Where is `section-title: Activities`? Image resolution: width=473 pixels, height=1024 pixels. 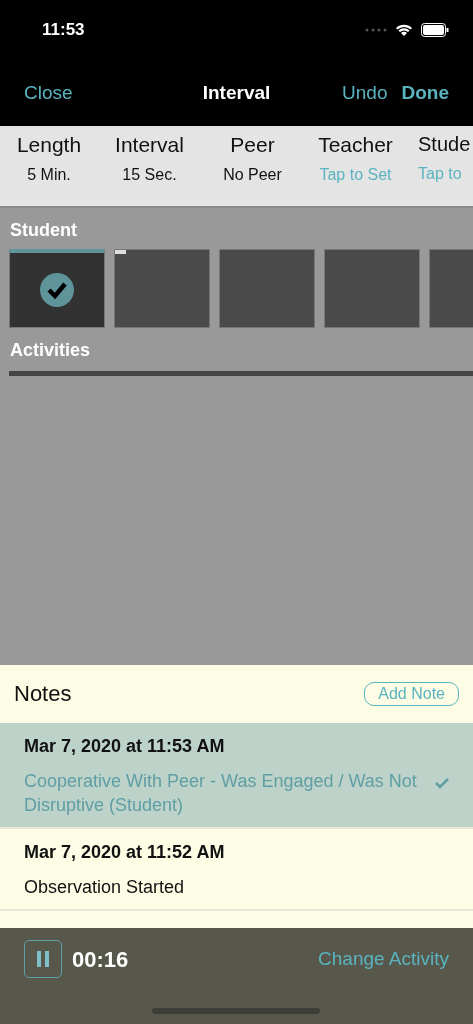
section-title: Activities is located at coordinates (50, 350).